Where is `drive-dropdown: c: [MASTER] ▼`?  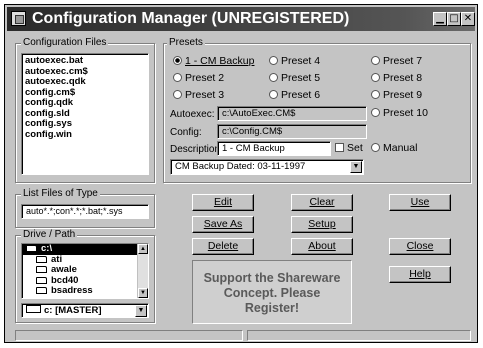
drive-dropdown: c: [MASTER] ▼ is located at coordinates (85, 310).